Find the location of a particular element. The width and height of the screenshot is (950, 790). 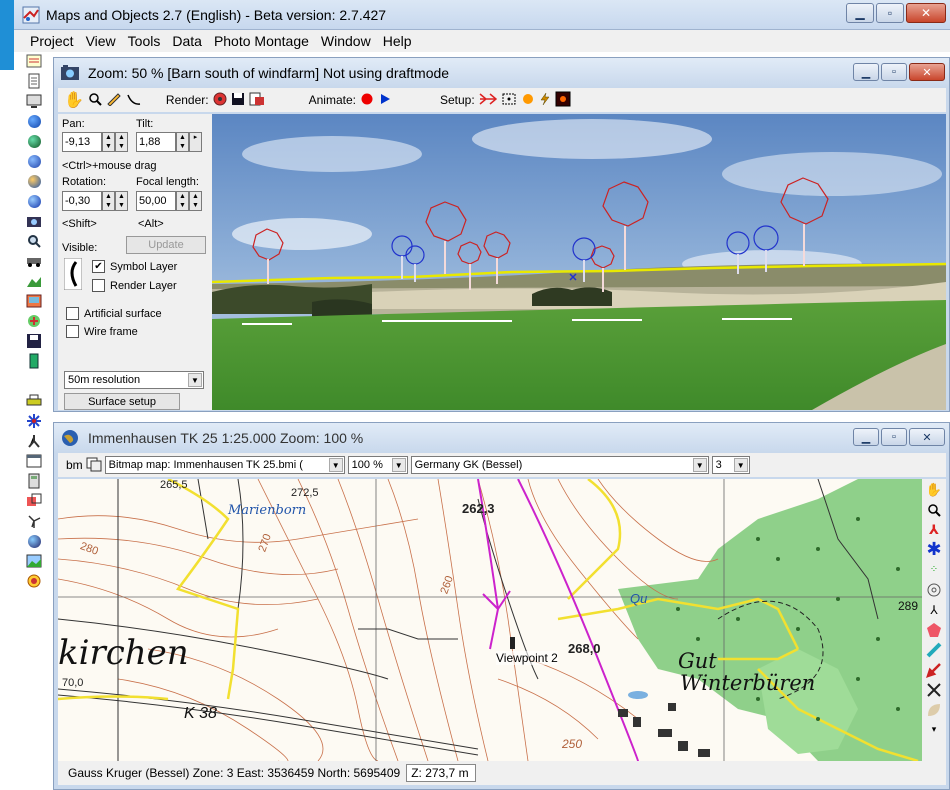

split-tool-icon: ⅄ is located at coordinates (934, 529).